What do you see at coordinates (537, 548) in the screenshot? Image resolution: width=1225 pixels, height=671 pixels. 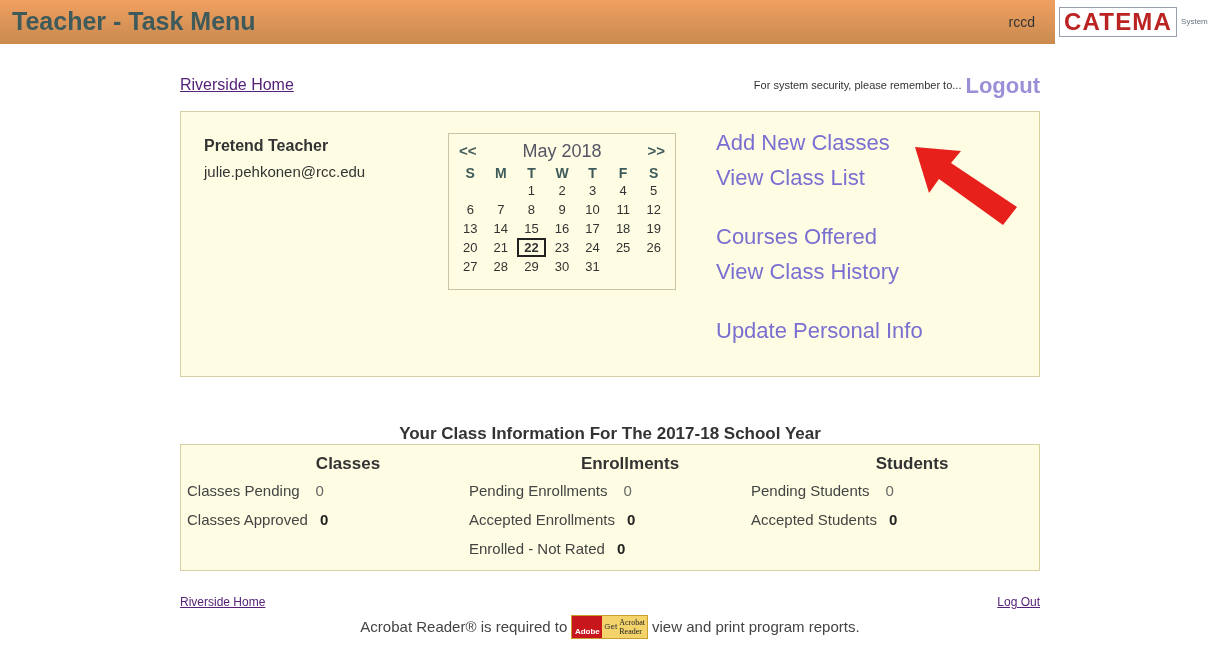 I see `stat-label: Enrolled - Not Rated` at bounding box center [537, 548].